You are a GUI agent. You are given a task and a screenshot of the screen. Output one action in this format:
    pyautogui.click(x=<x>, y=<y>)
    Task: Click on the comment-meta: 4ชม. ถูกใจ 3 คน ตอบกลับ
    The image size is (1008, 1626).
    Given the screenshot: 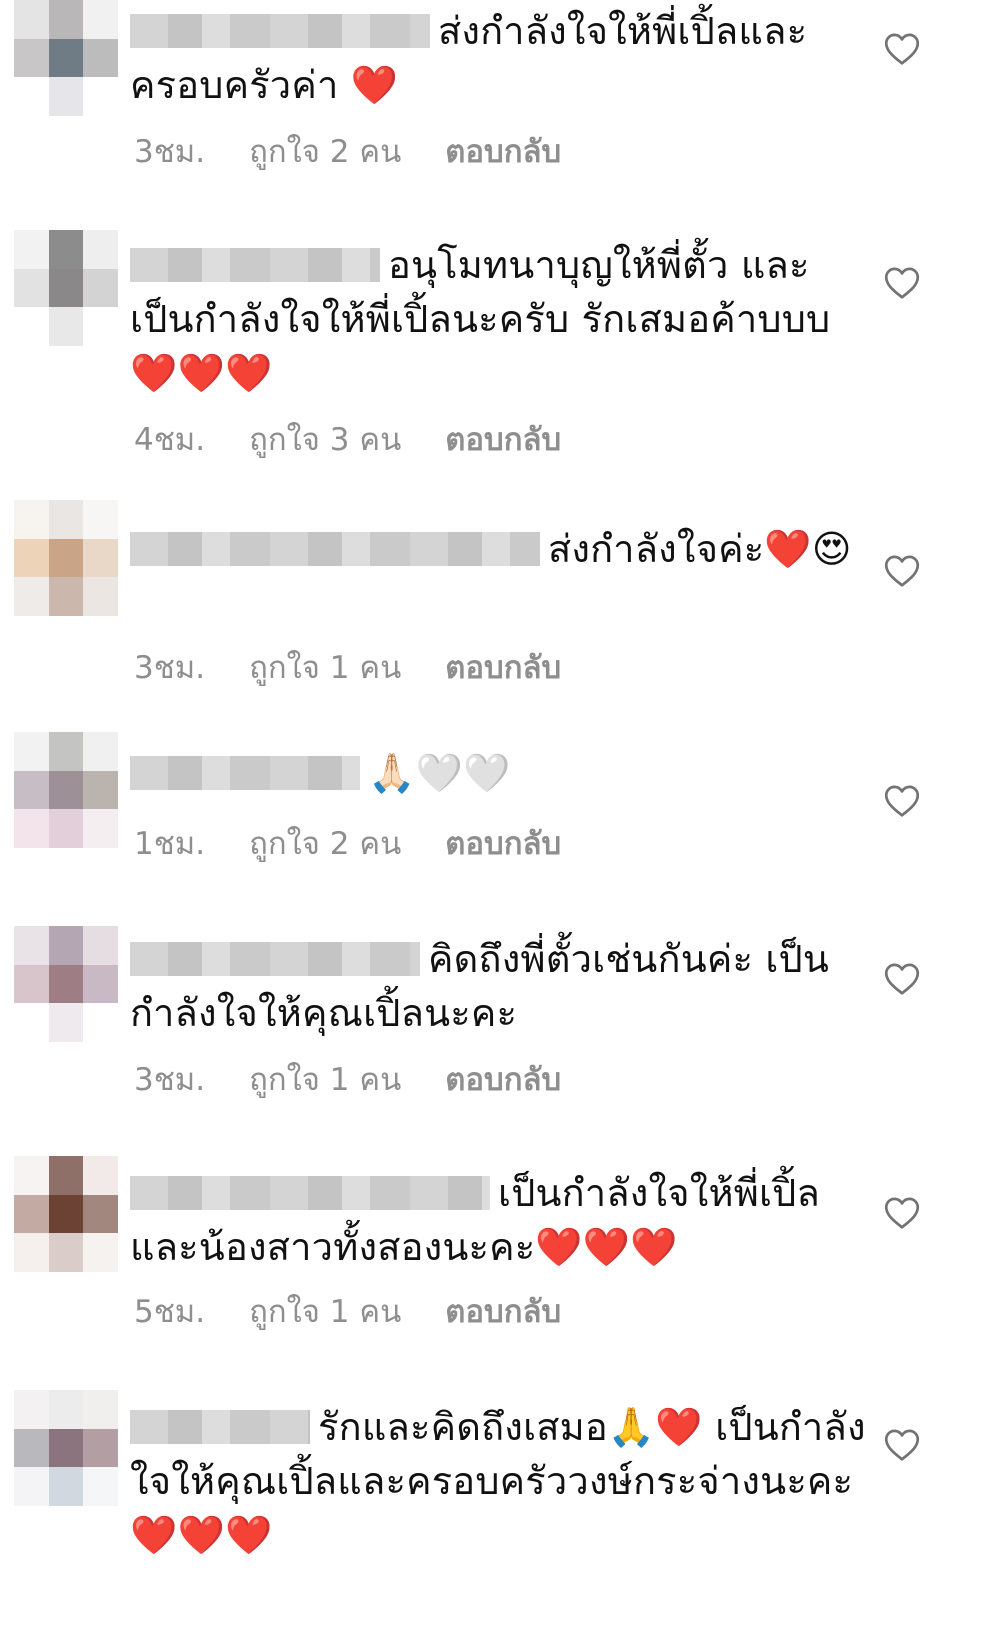 What is the action you would take?
    pyautogui.click(x=347, y=439)
    